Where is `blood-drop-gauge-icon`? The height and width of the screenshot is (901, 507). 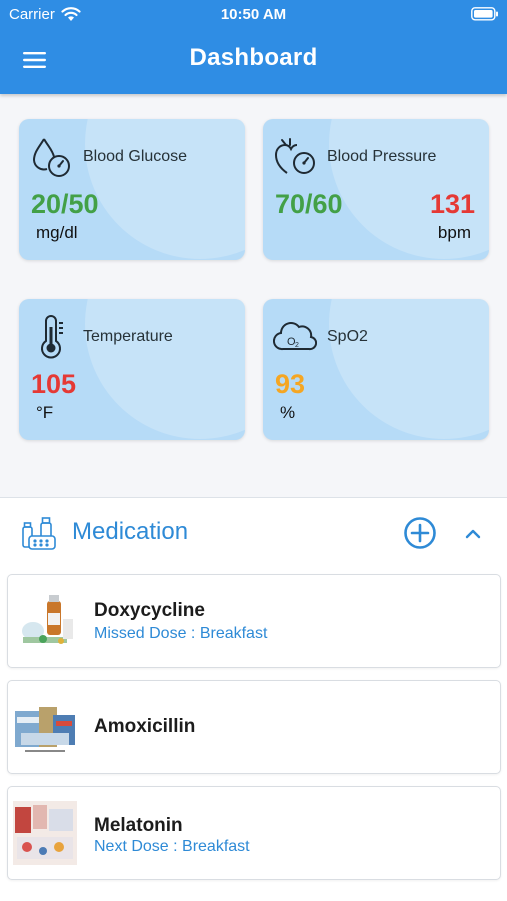 blood-drop-gauge-icon is located at coordinates (51, 157).